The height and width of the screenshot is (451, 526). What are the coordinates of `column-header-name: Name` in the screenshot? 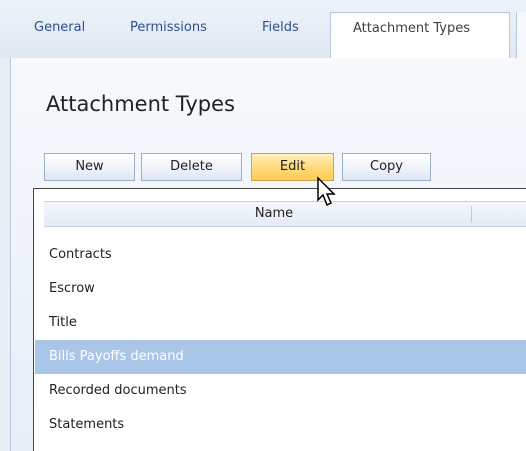 It's located at (274, 214).